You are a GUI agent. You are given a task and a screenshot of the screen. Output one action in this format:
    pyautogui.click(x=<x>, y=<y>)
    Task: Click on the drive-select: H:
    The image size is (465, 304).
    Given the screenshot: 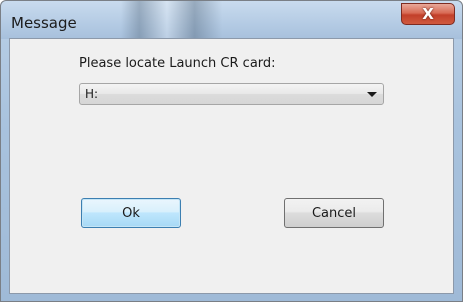 What is the action you would take?
    pyautogui.click(x=231, y=94)
    